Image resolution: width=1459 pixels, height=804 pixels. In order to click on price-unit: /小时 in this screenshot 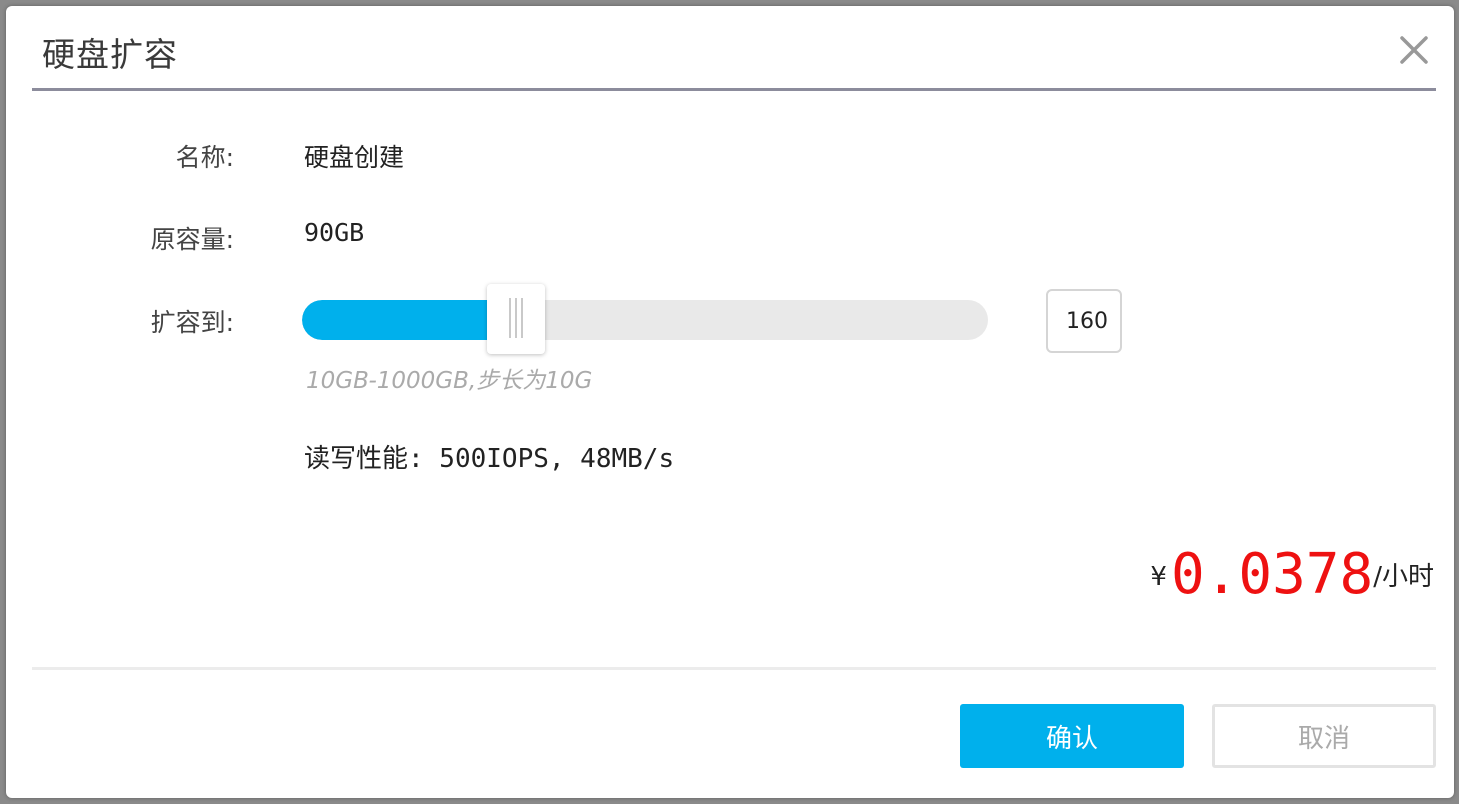, I will do `click(1403, 577)`.